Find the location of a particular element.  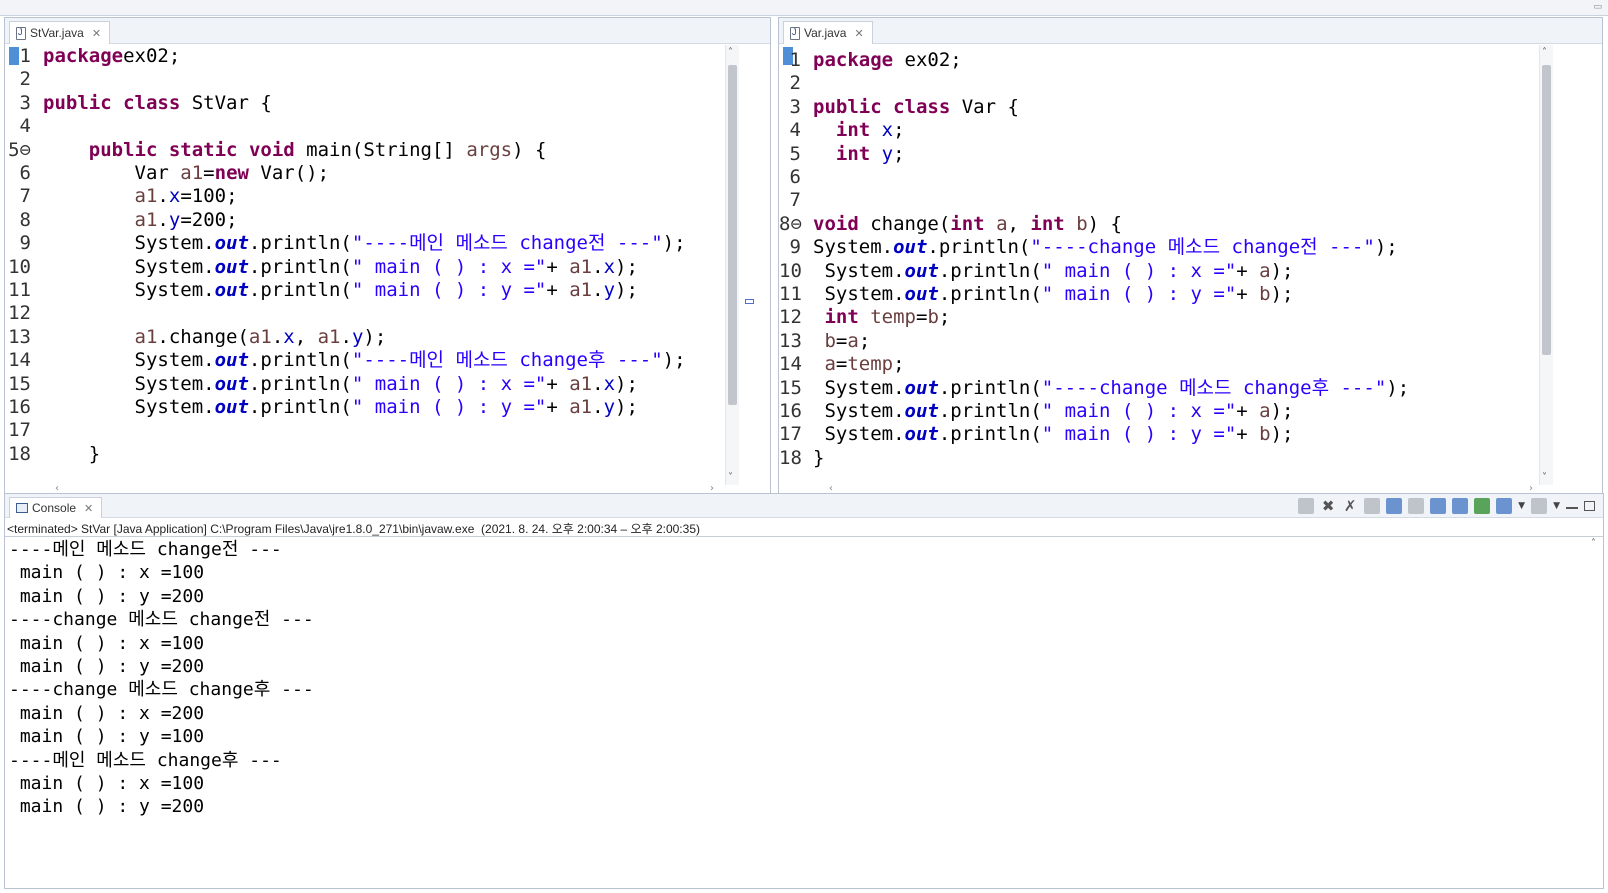

line-number: 10 is located at coordinates (19, 266).